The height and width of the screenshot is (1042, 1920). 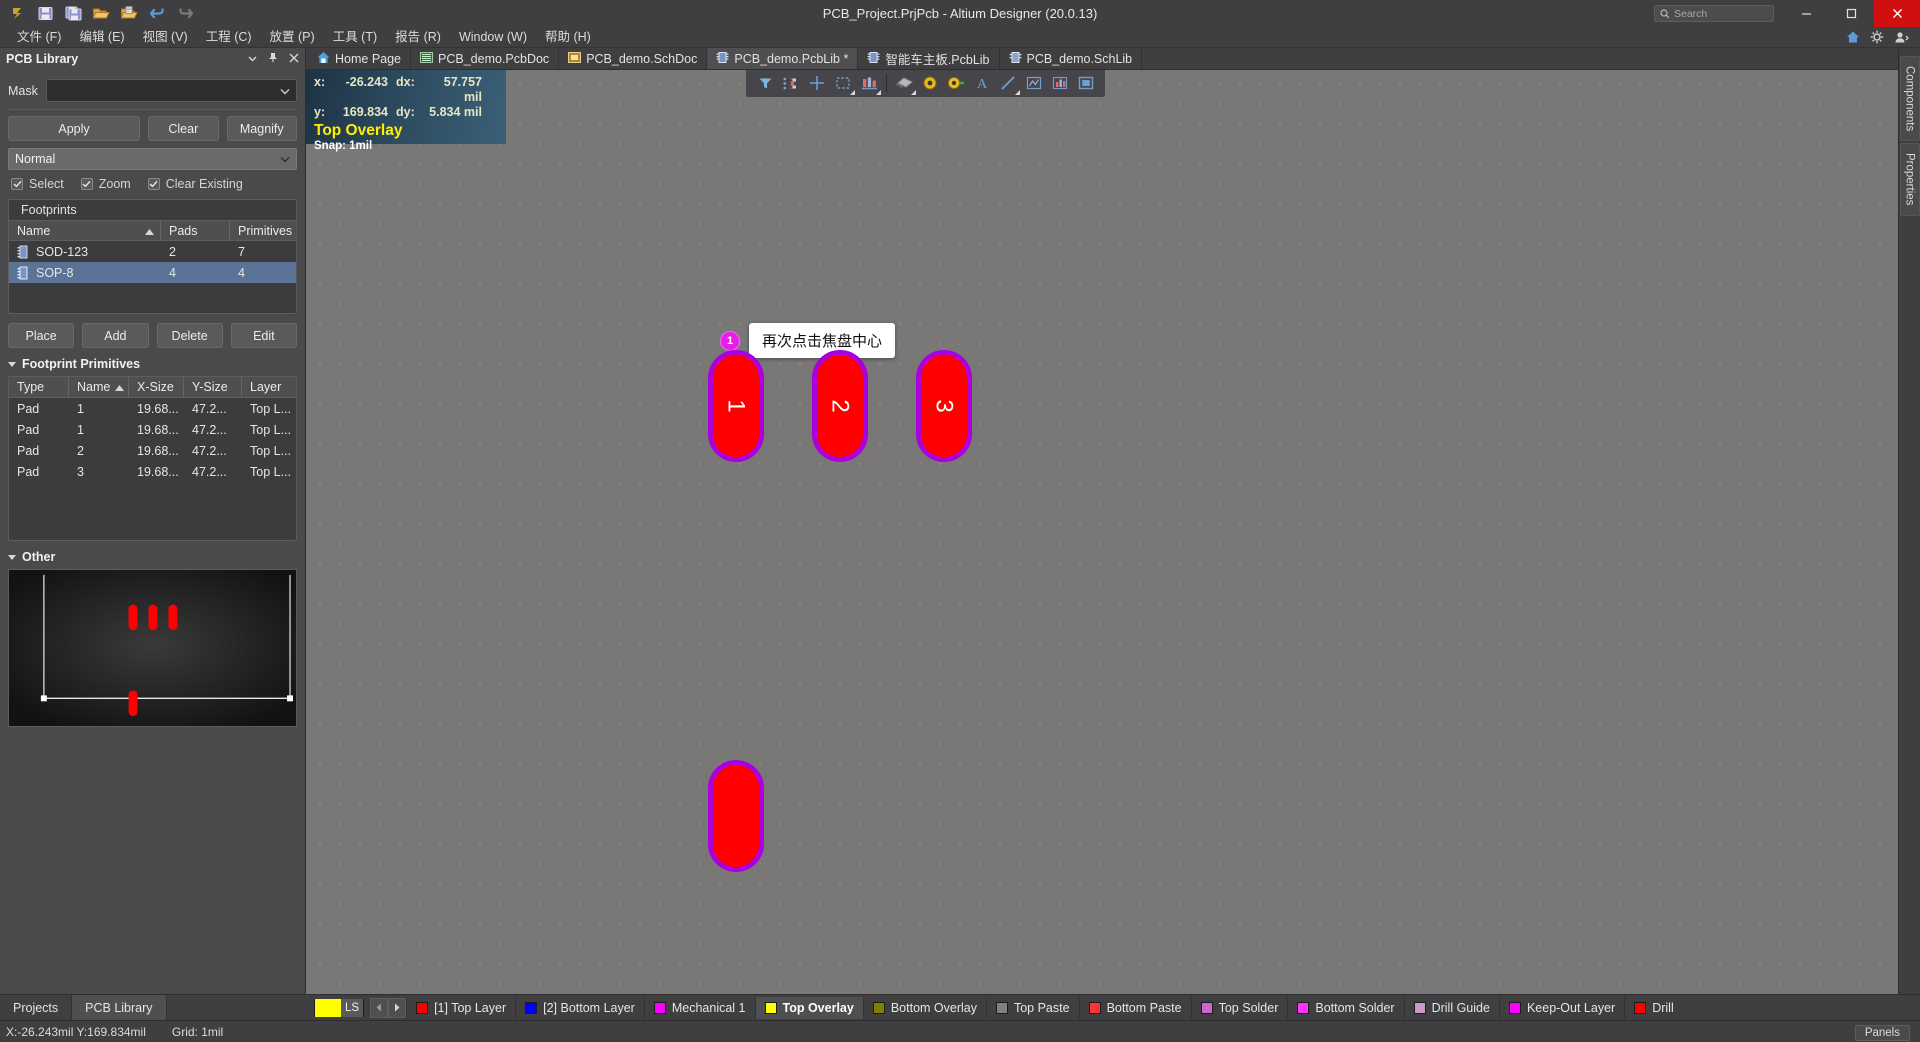 What do you see at coordinates (119, 1007) in the screenshot?
I see `tab-pcb-library: PCB Library` at bounding box center [119, 1007].